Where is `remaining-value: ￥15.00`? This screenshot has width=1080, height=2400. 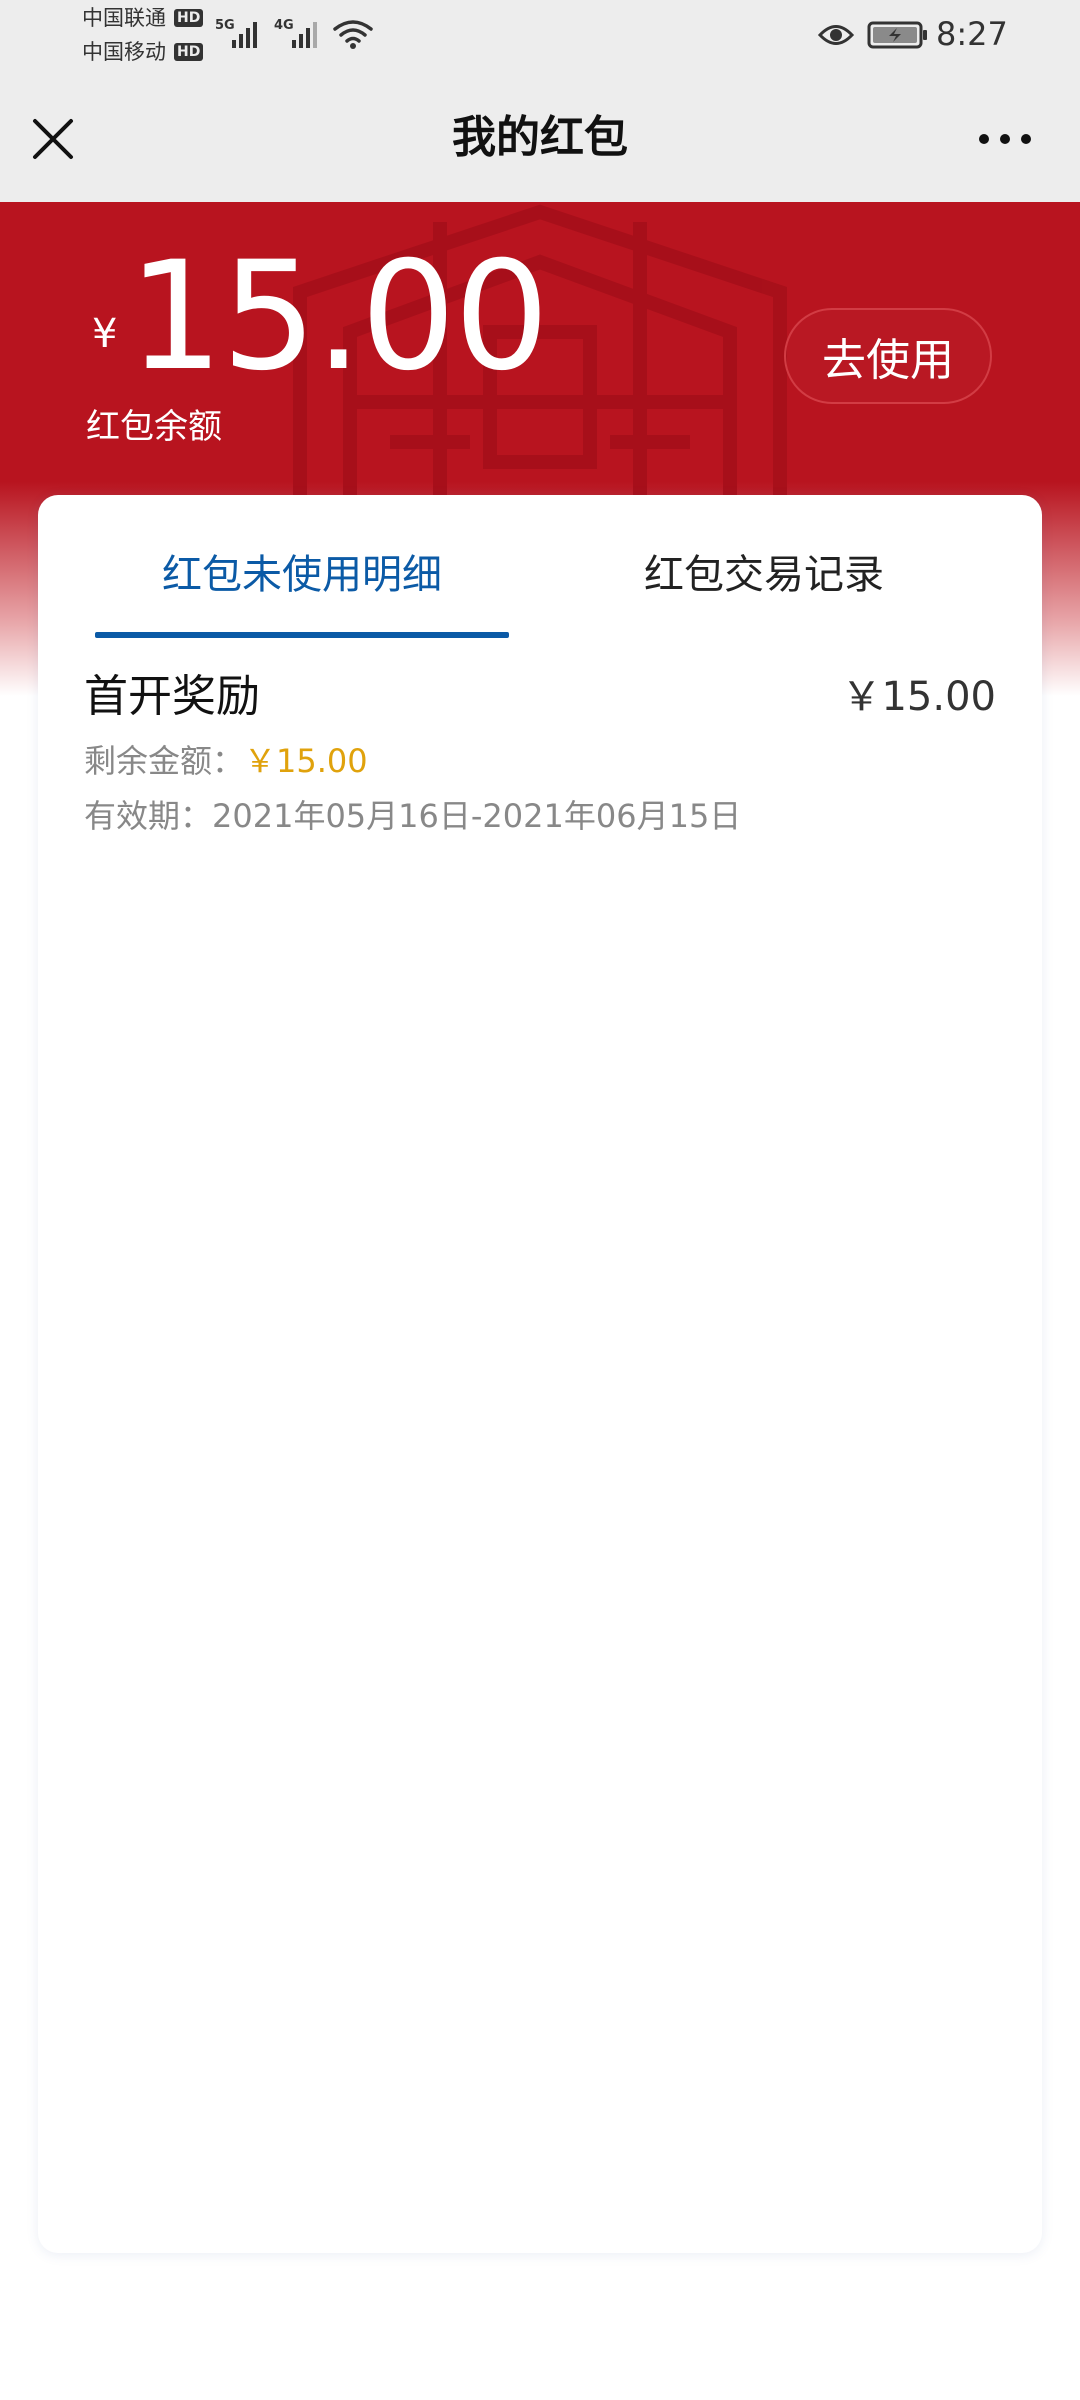 remaining-value: ￥15.00 is located at coordinates (306, 761).